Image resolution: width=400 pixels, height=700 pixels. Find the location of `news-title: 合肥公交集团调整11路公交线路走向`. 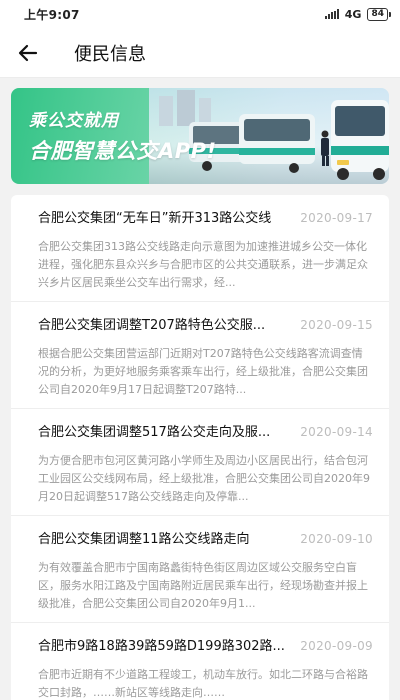

news-title: 合肥公交集团调整11路公交线路走向 is located at coordinates (144, 539).